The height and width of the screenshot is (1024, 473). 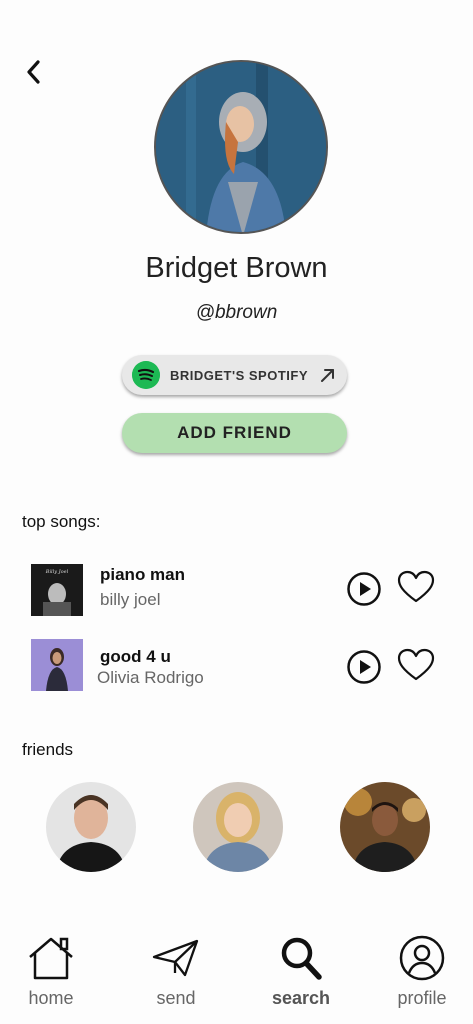 I want to click on list-item, so click(x=57, y=667).